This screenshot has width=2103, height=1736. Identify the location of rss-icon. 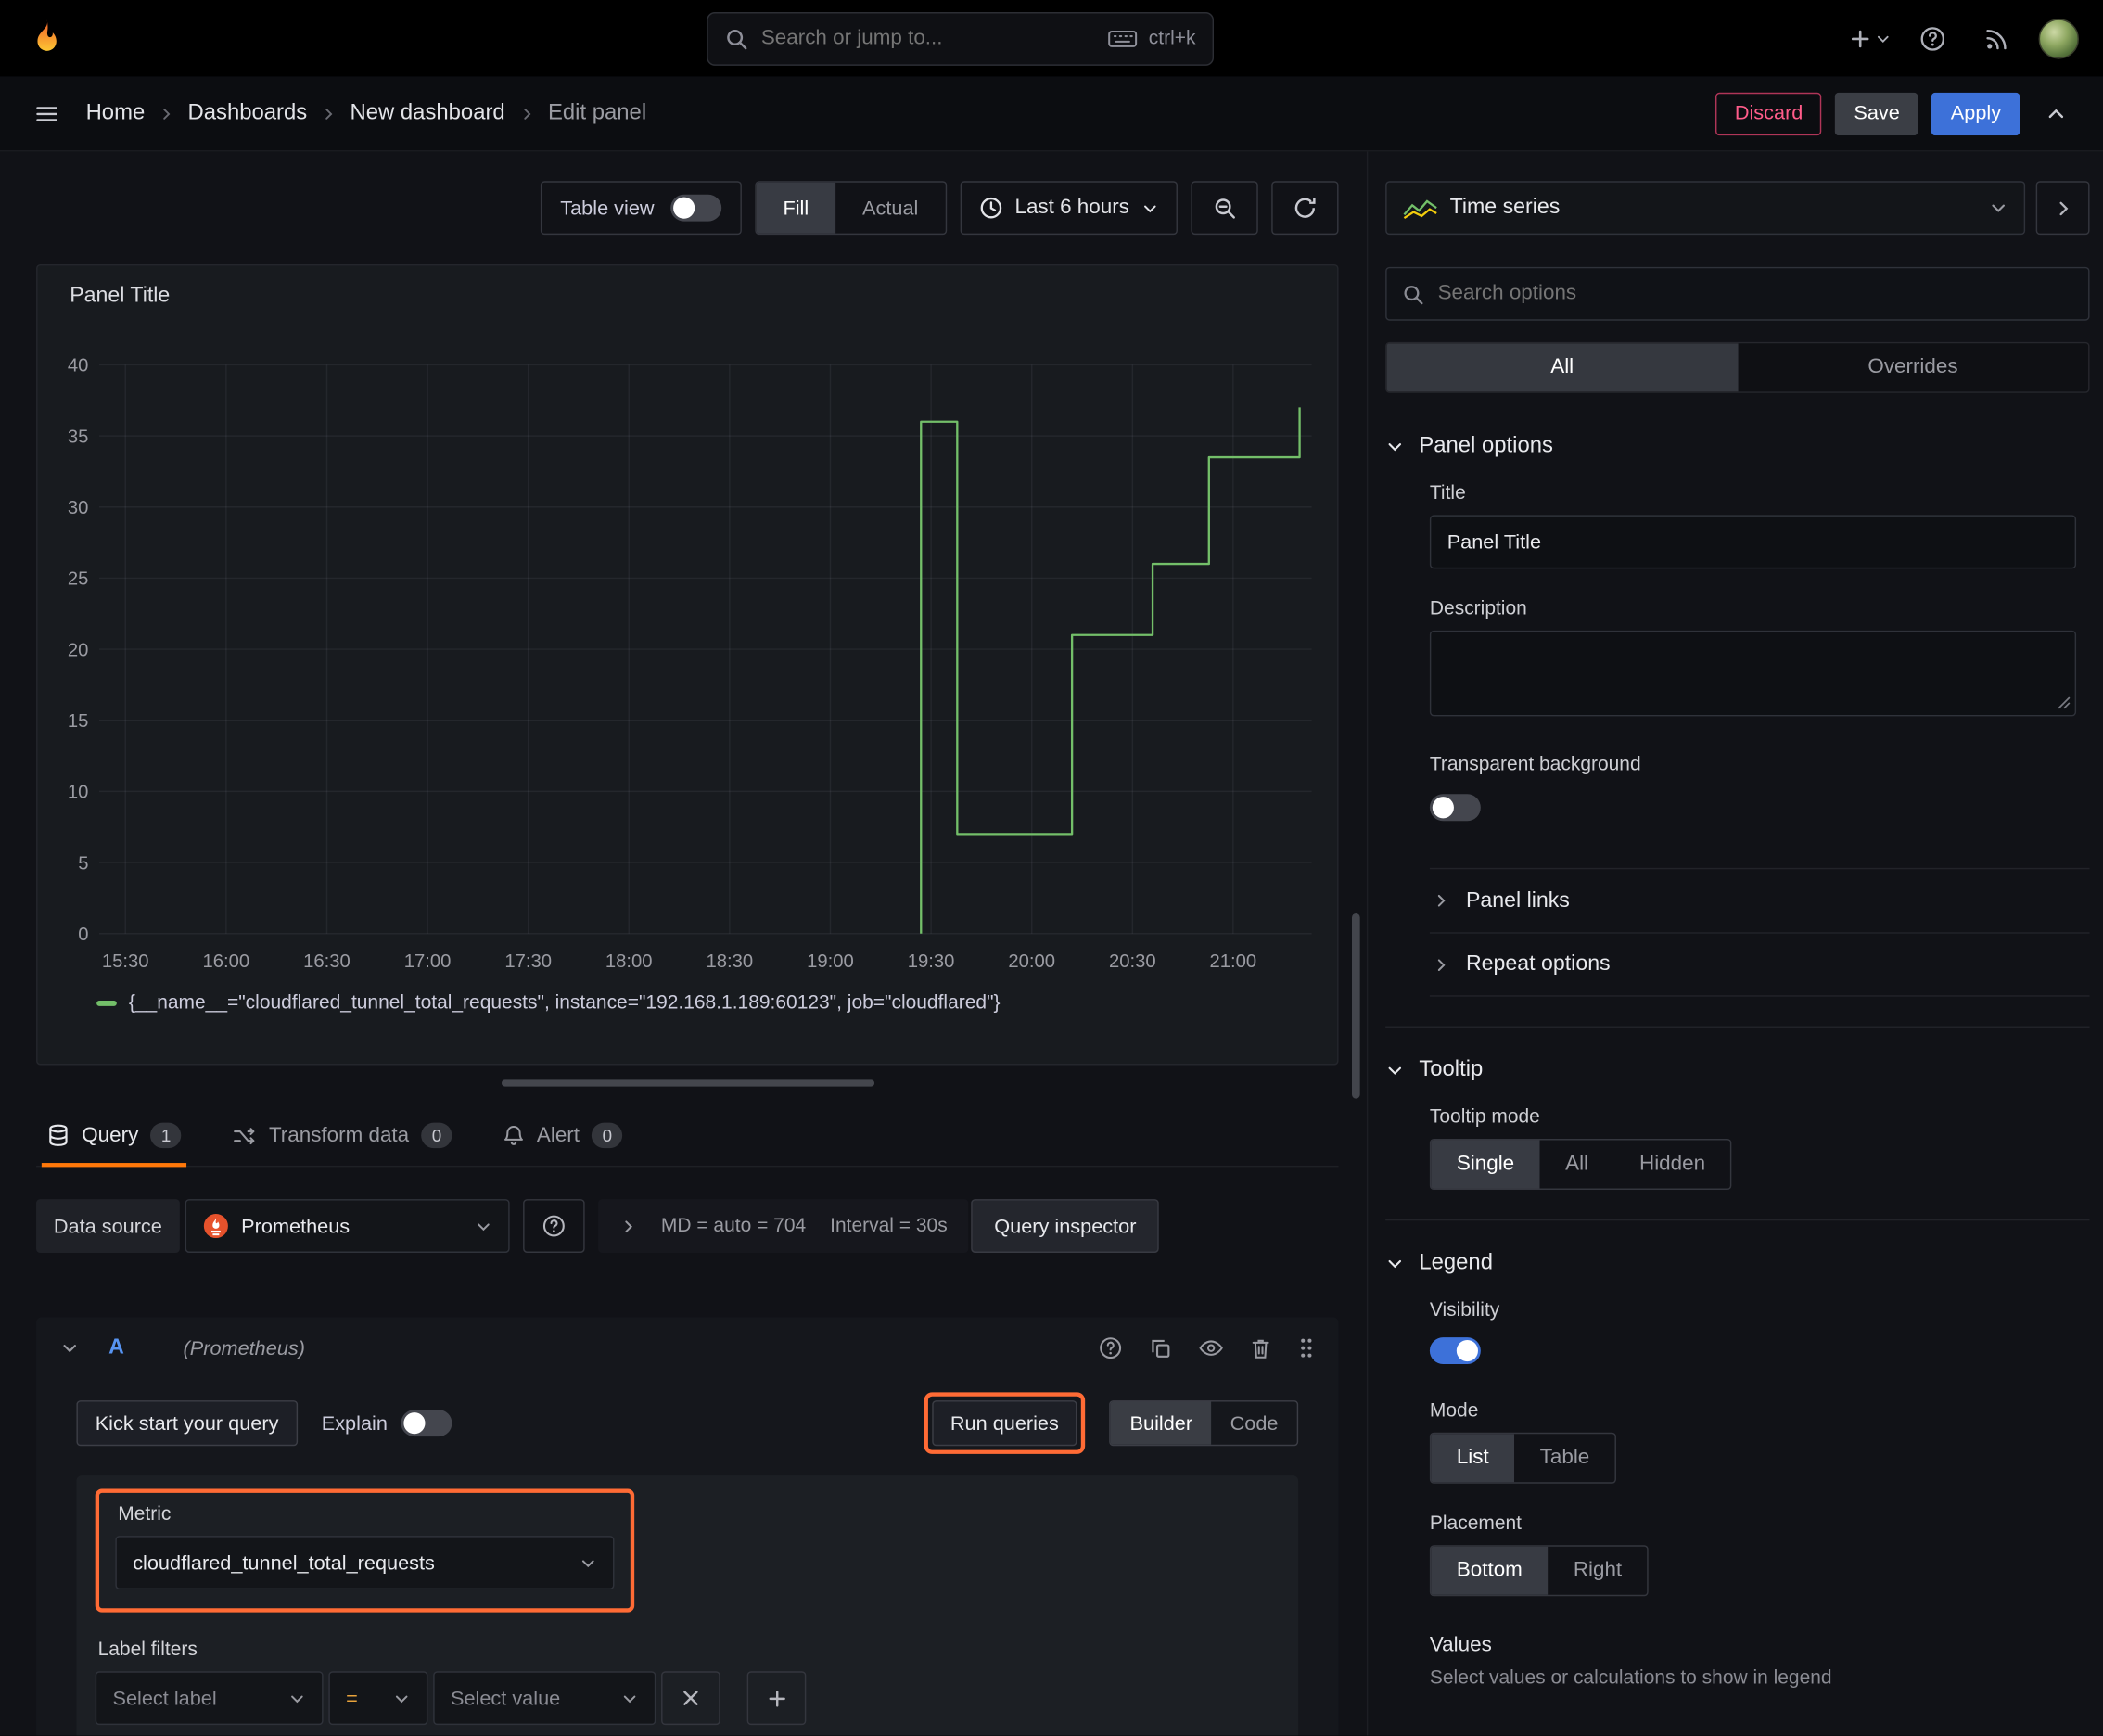
(1996, 38).